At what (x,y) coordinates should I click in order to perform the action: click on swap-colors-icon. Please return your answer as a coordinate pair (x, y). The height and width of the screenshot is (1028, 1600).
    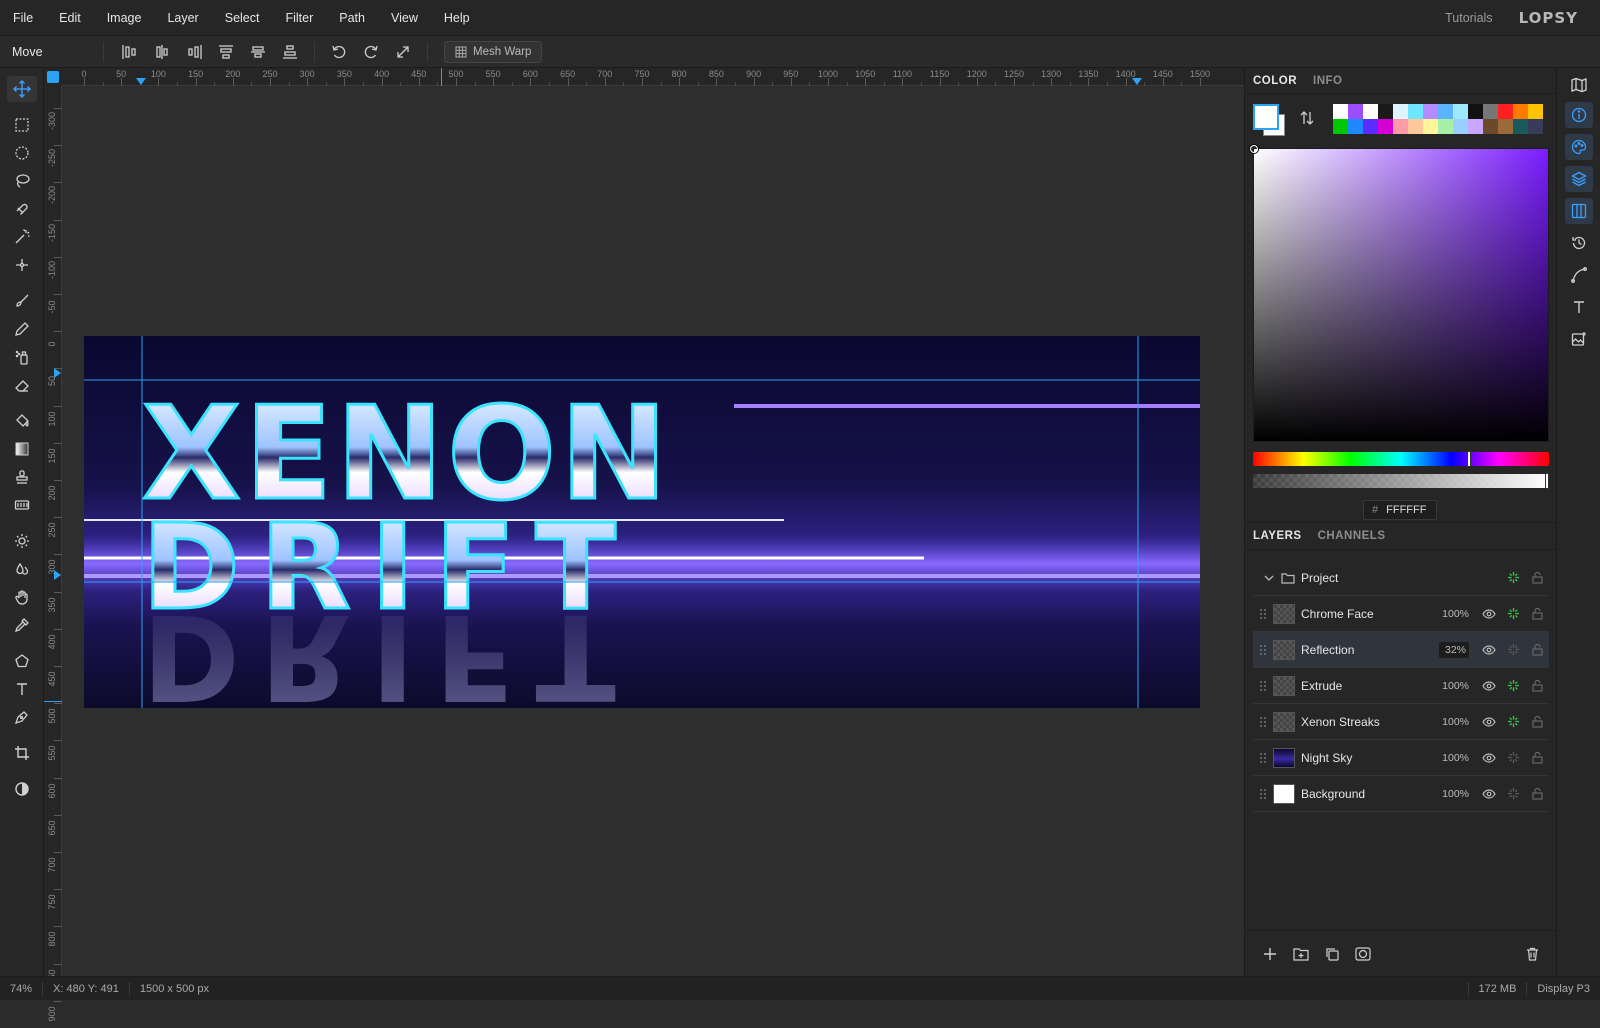
    Looking at the image, I should click on (1307, 118).